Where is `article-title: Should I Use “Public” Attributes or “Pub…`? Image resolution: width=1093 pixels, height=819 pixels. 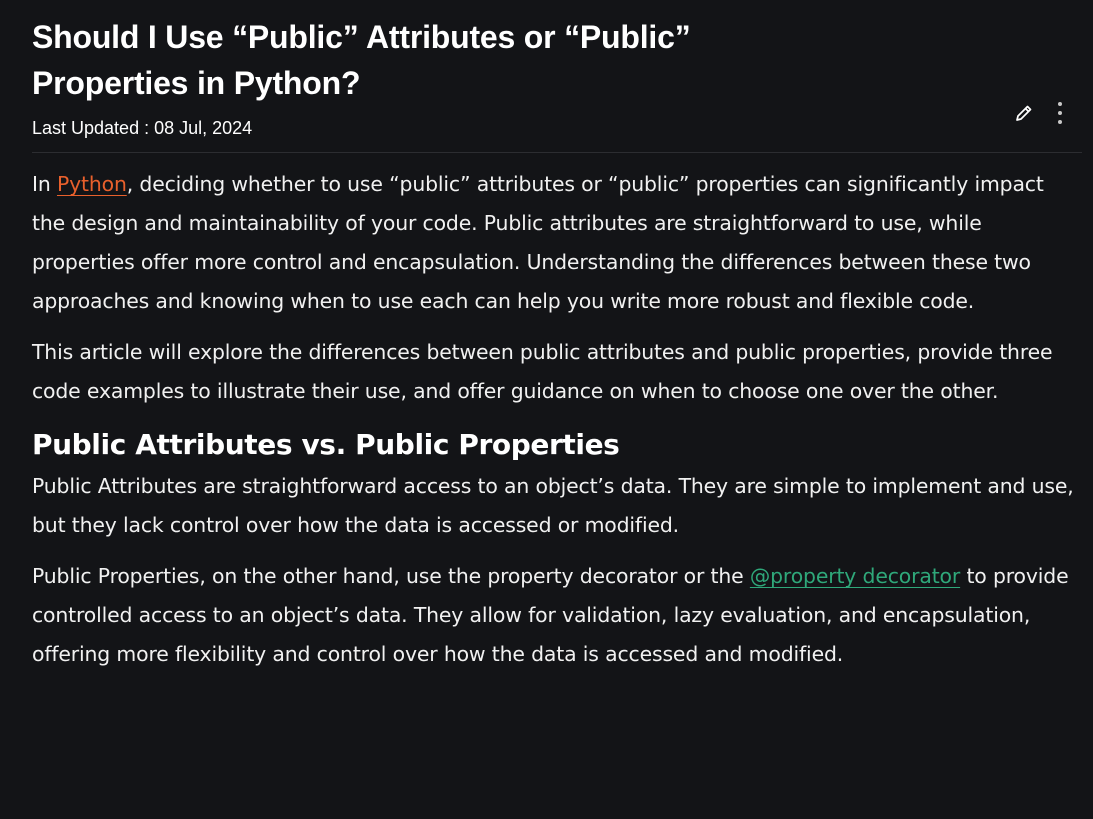 article-title: Should I Use “Public” Attributes or “Pub… is located at coordinates (361, 60).